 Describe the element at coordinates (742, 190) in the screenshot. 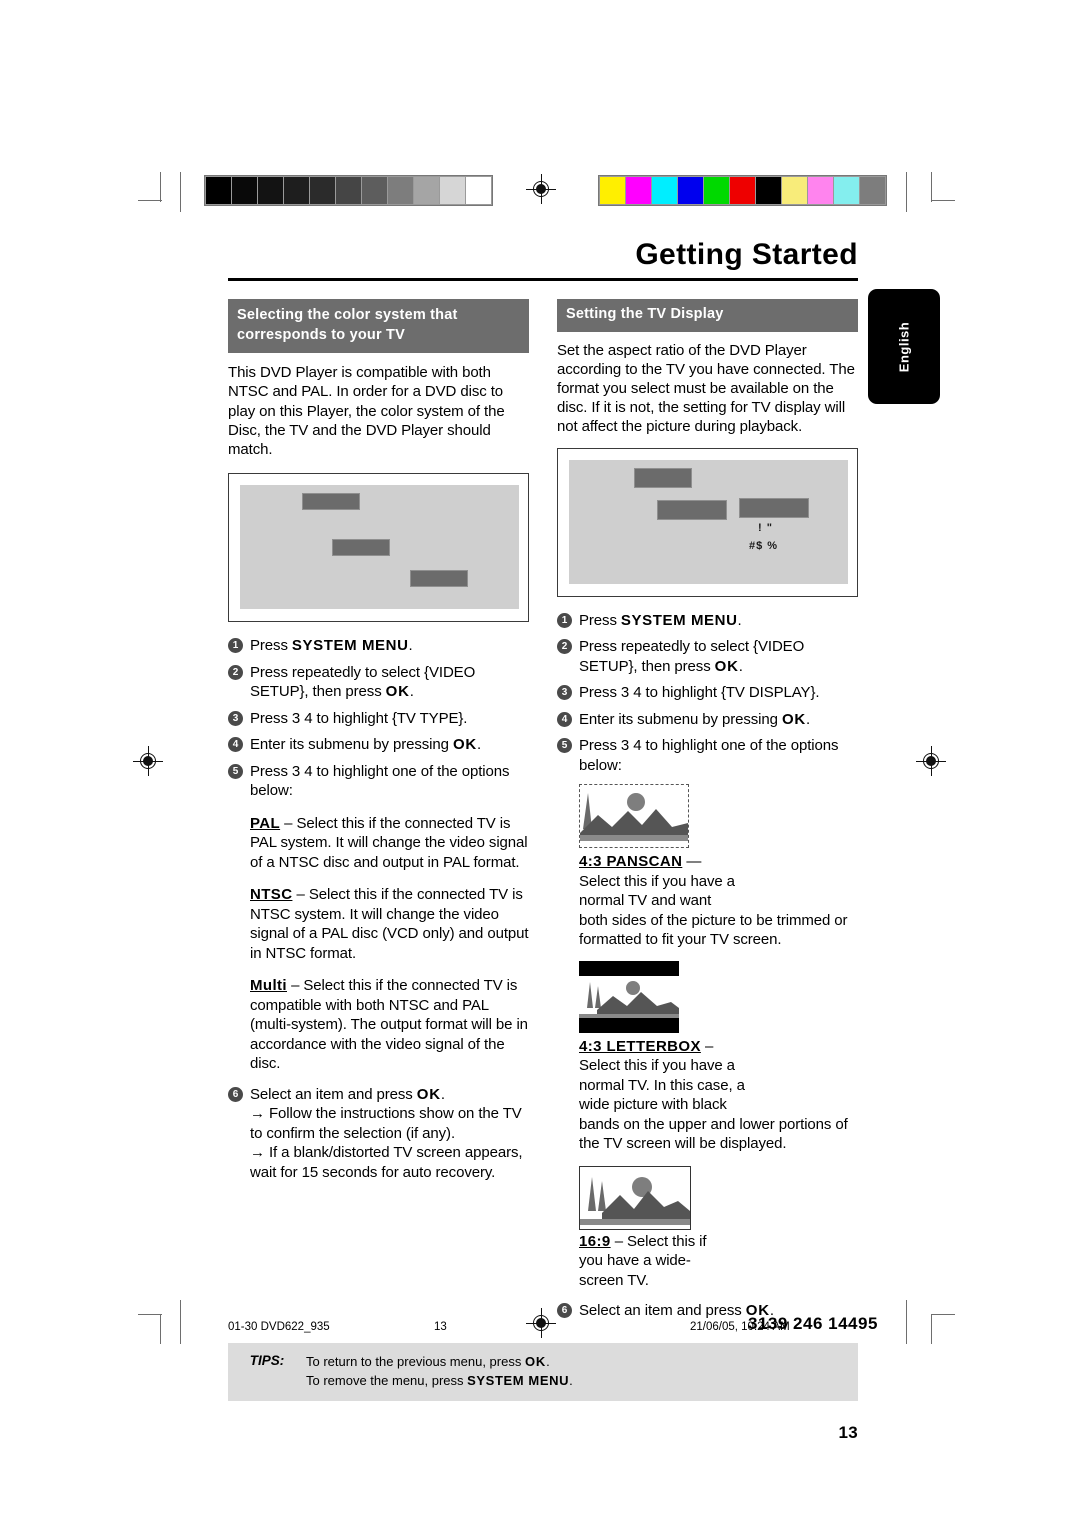

I see `color-calibration-bar` at that location.